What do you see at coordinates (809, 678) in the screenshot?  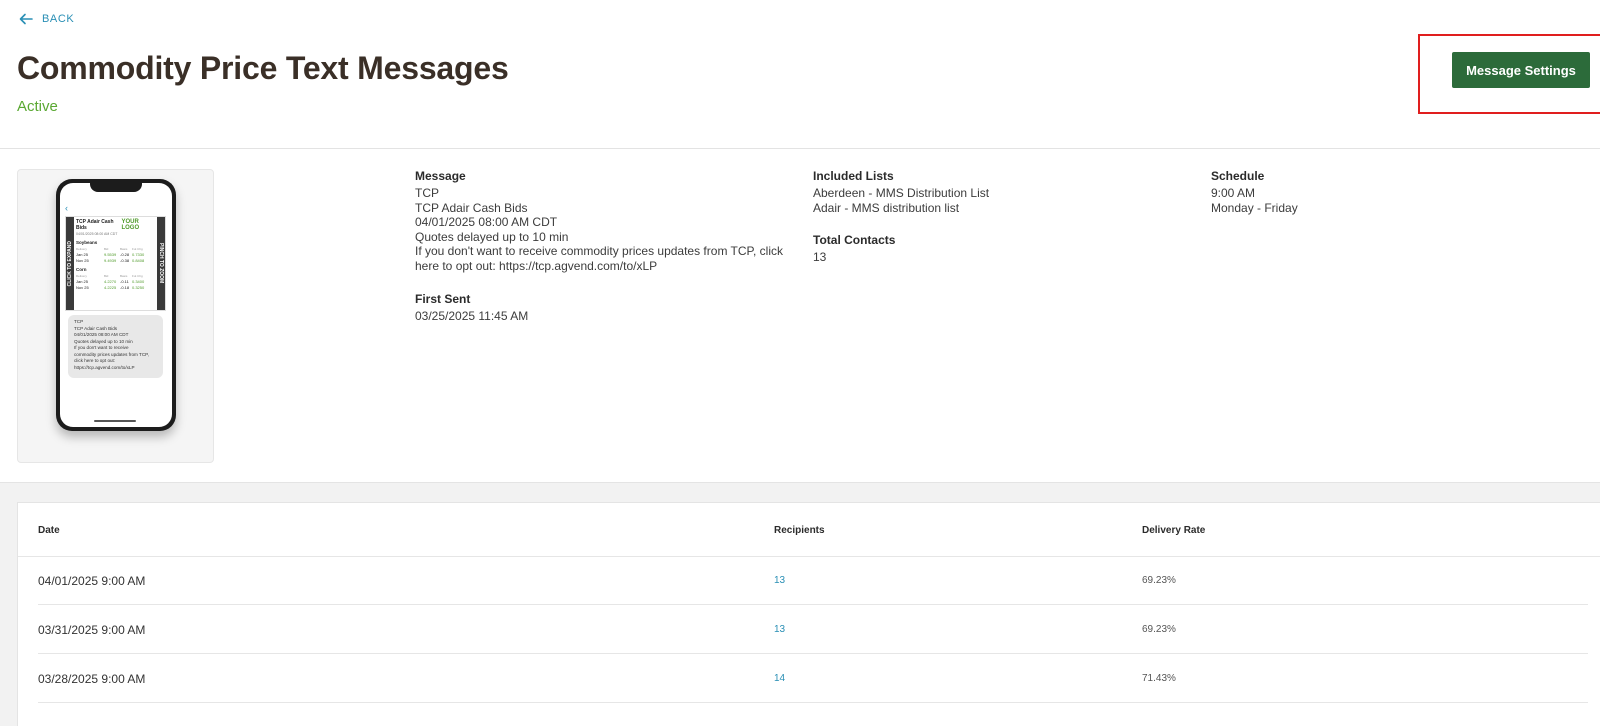 I see `table-row: 03/28/2025 9:00 AM 14 71.43%` at bounding box center [809, 678].